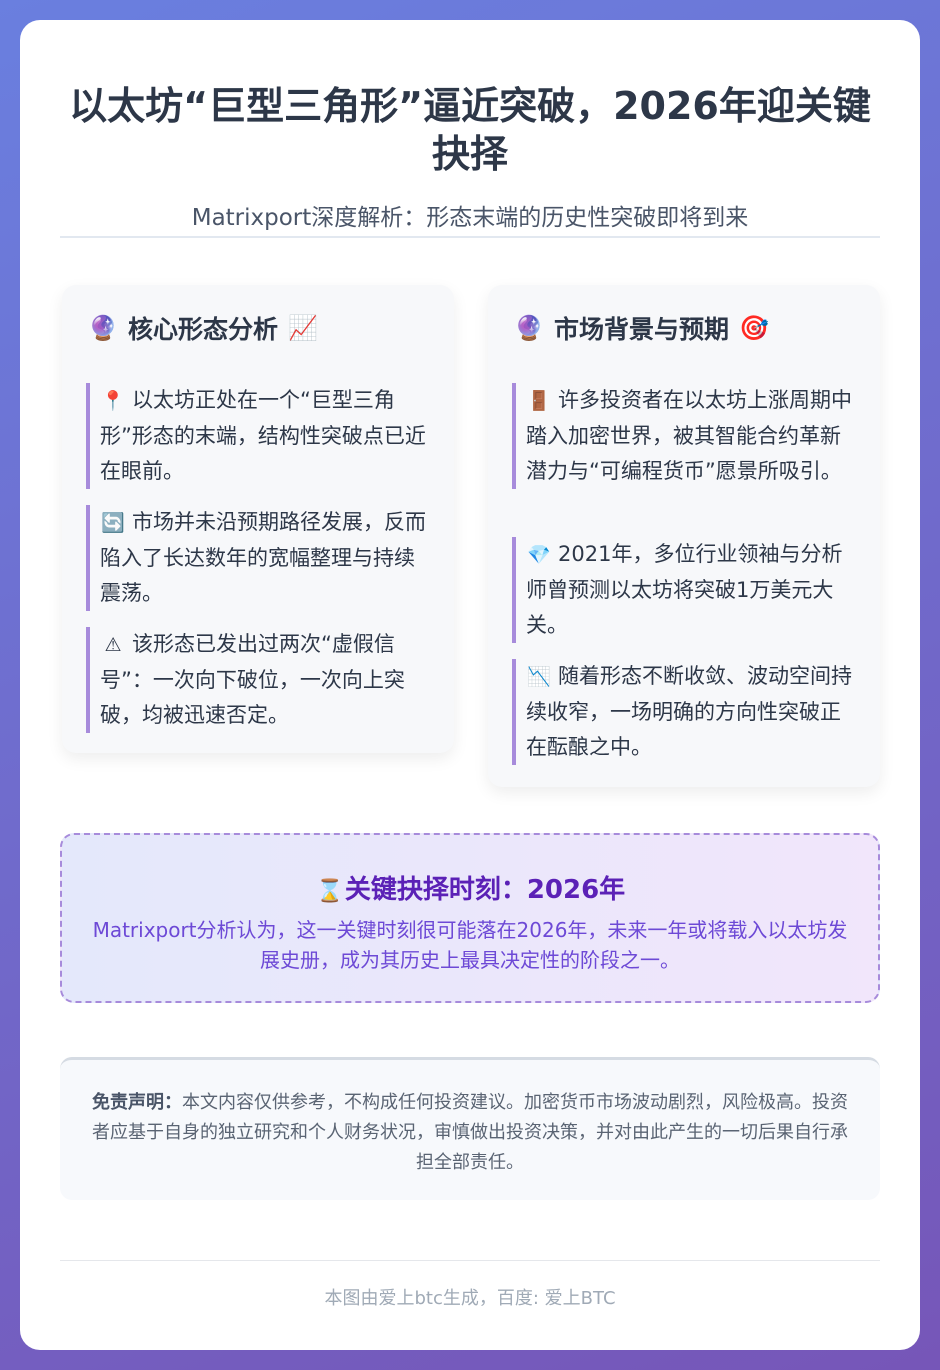 This screenshot has width=940, height=1370. Describe the element at coordinates (113, 523) in the screenshot. I see `counterclockwise-arrows-icon: 🔄` at that location.